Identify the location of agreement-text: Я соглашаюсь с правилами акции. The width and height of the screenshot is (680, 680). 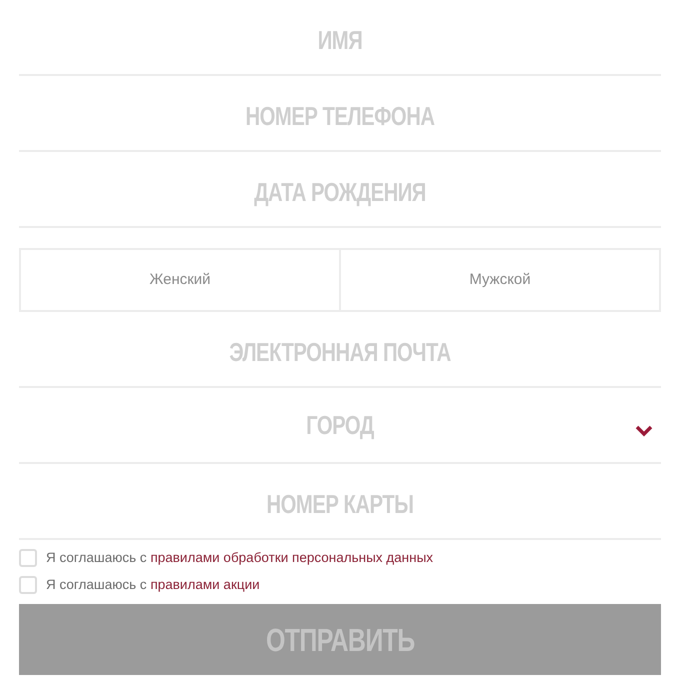
(153, 585).